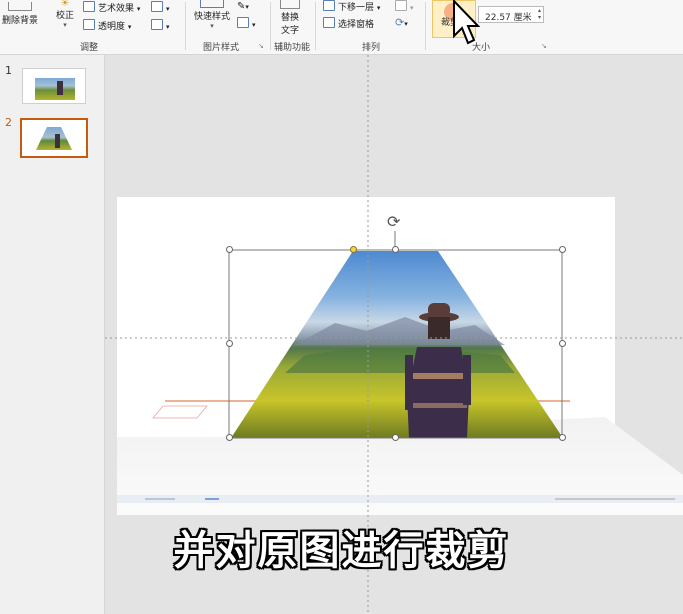  I want to click on mouse-pointer-icon, so click(466, 22).